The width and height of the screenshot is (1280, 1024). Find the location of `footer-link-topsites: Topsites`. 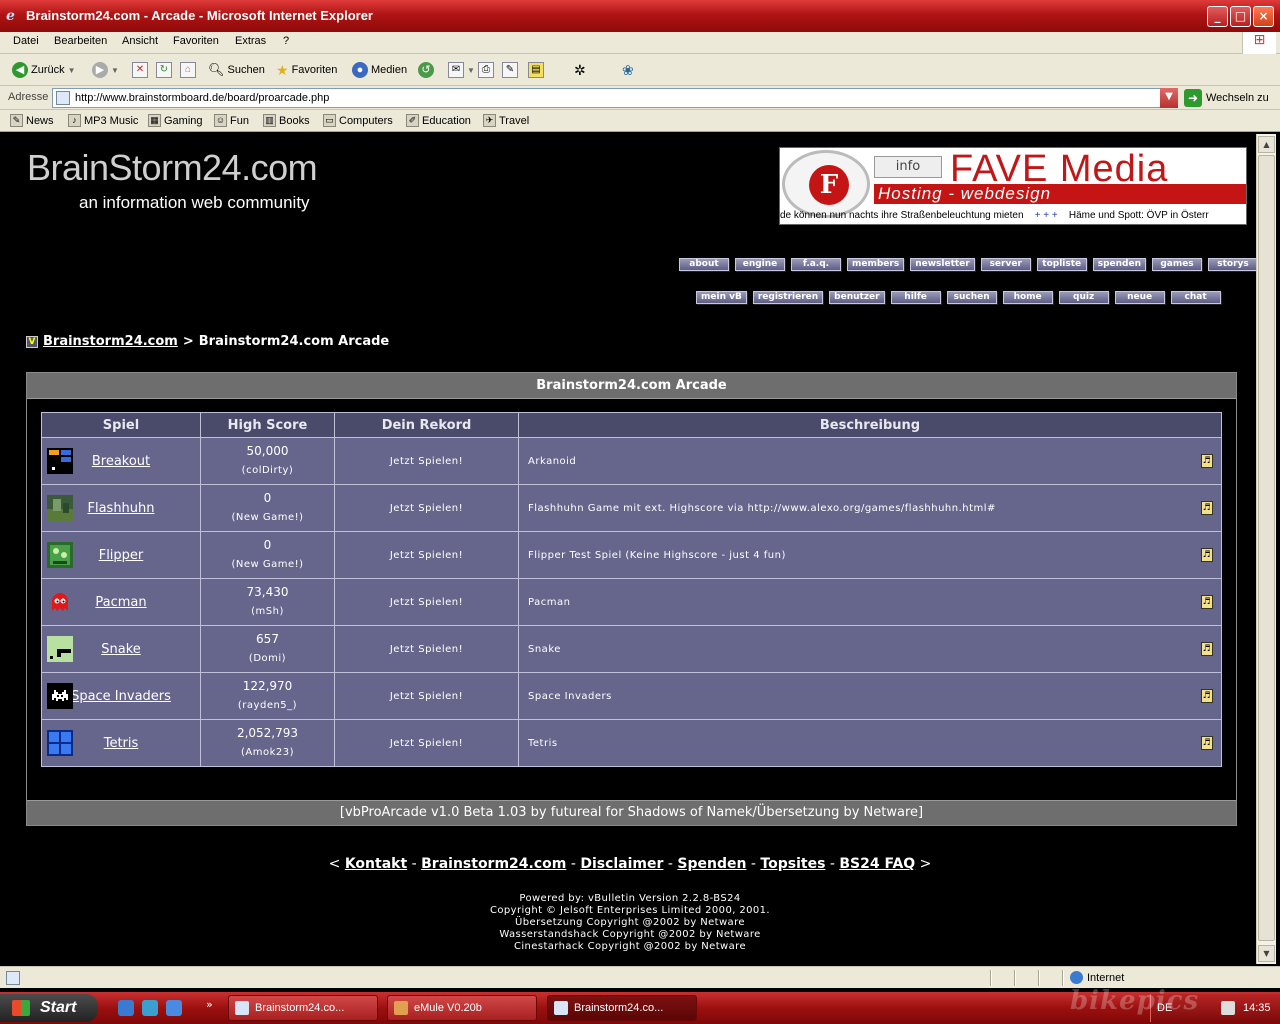

footer-link-topsites: Topsites is located at coordinates (792, 864).